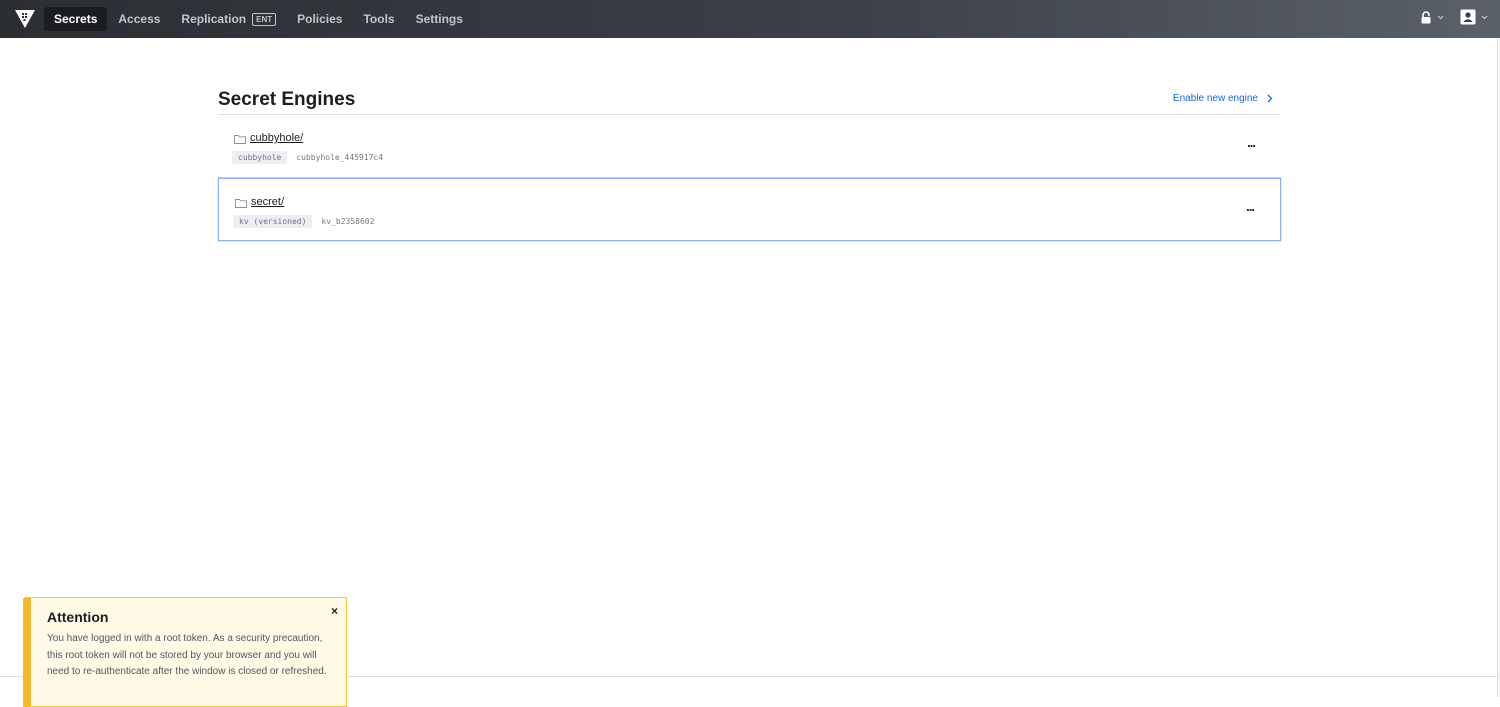  What do you see at coordinates (287, 99) in the screenshot?
I see `page-title: Secret Engines` at bounding box center [287, 99].